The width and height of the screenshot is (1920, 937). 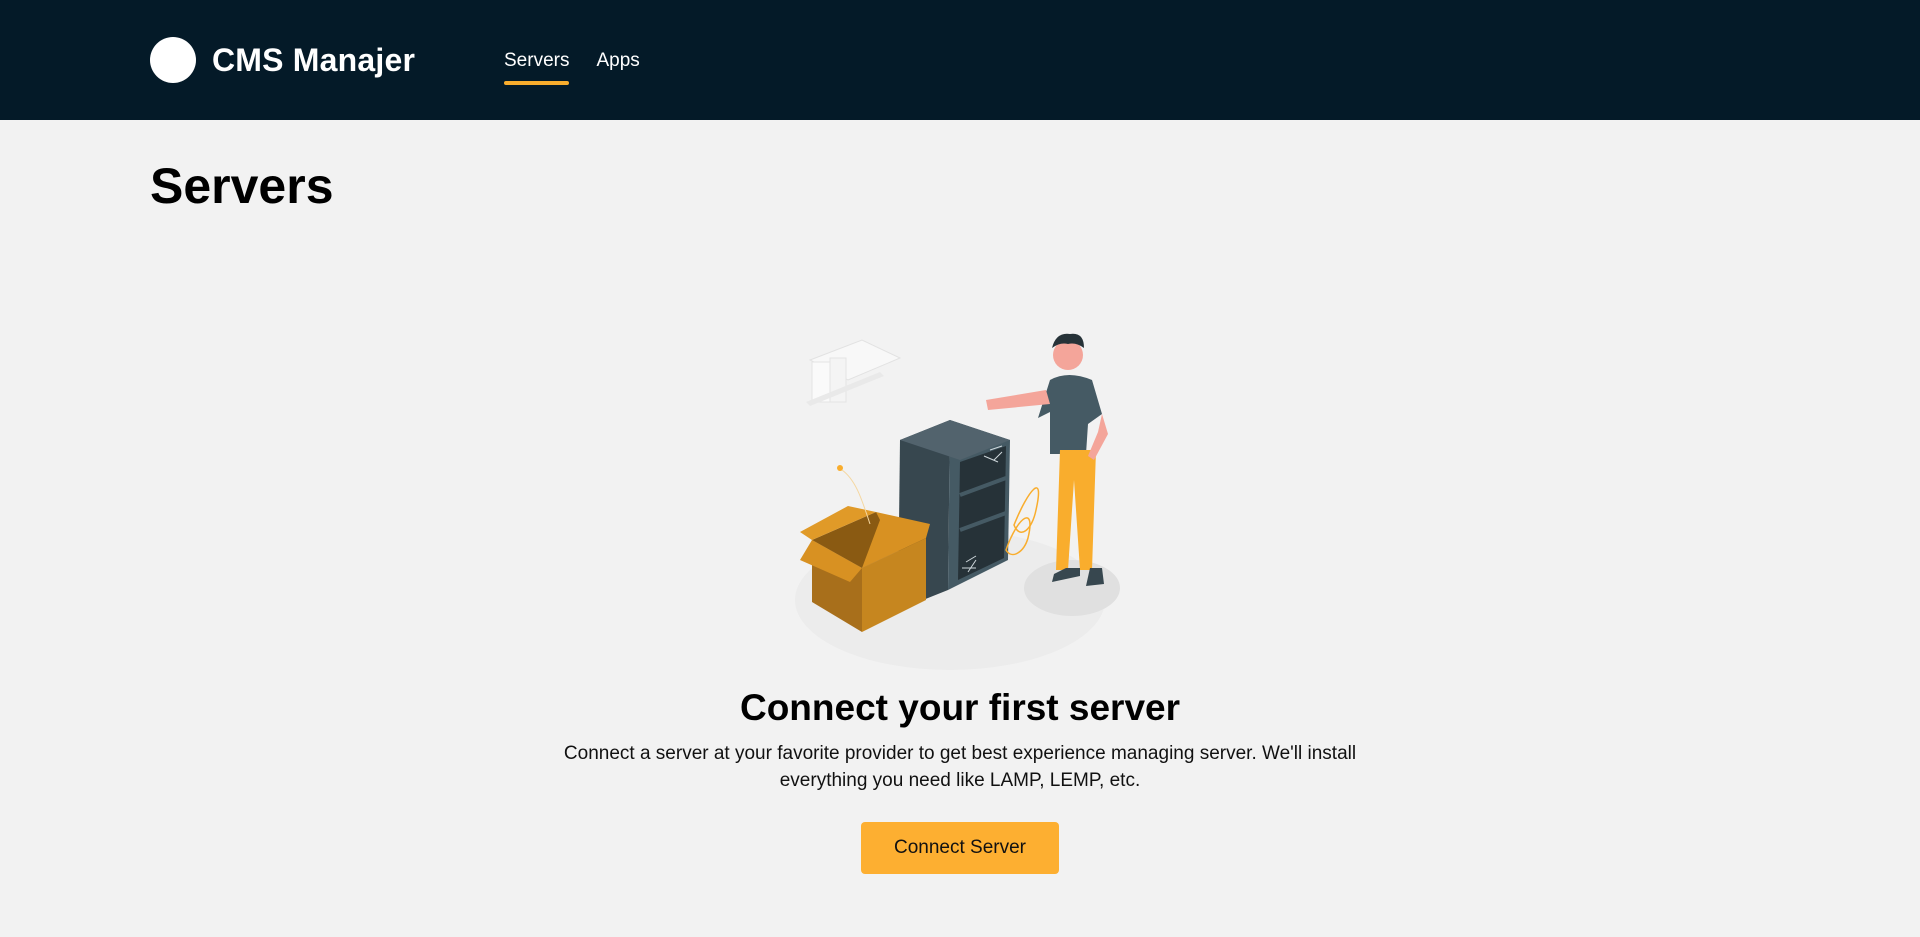 I want to click on main-nav: Servers Apps, so click(x=585, y=66).